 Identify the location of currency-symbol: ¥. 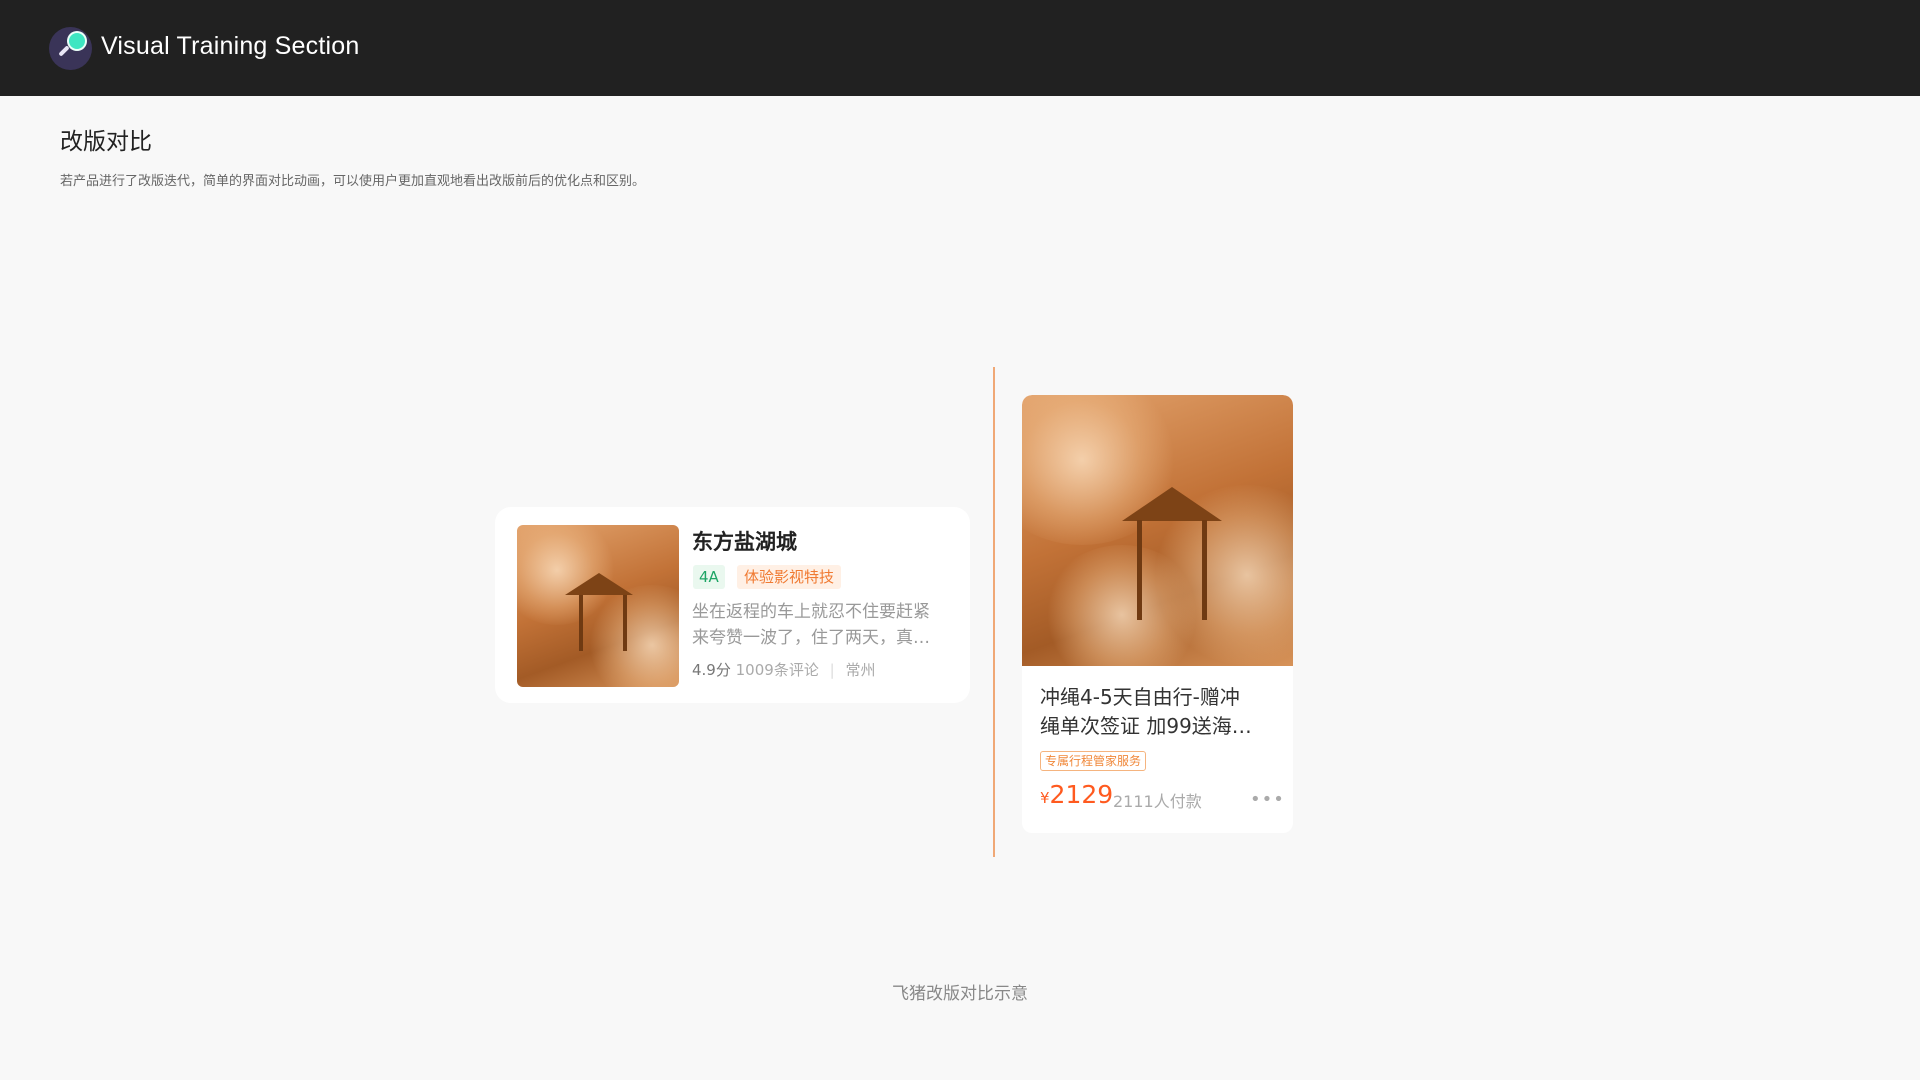
(1045, 798).